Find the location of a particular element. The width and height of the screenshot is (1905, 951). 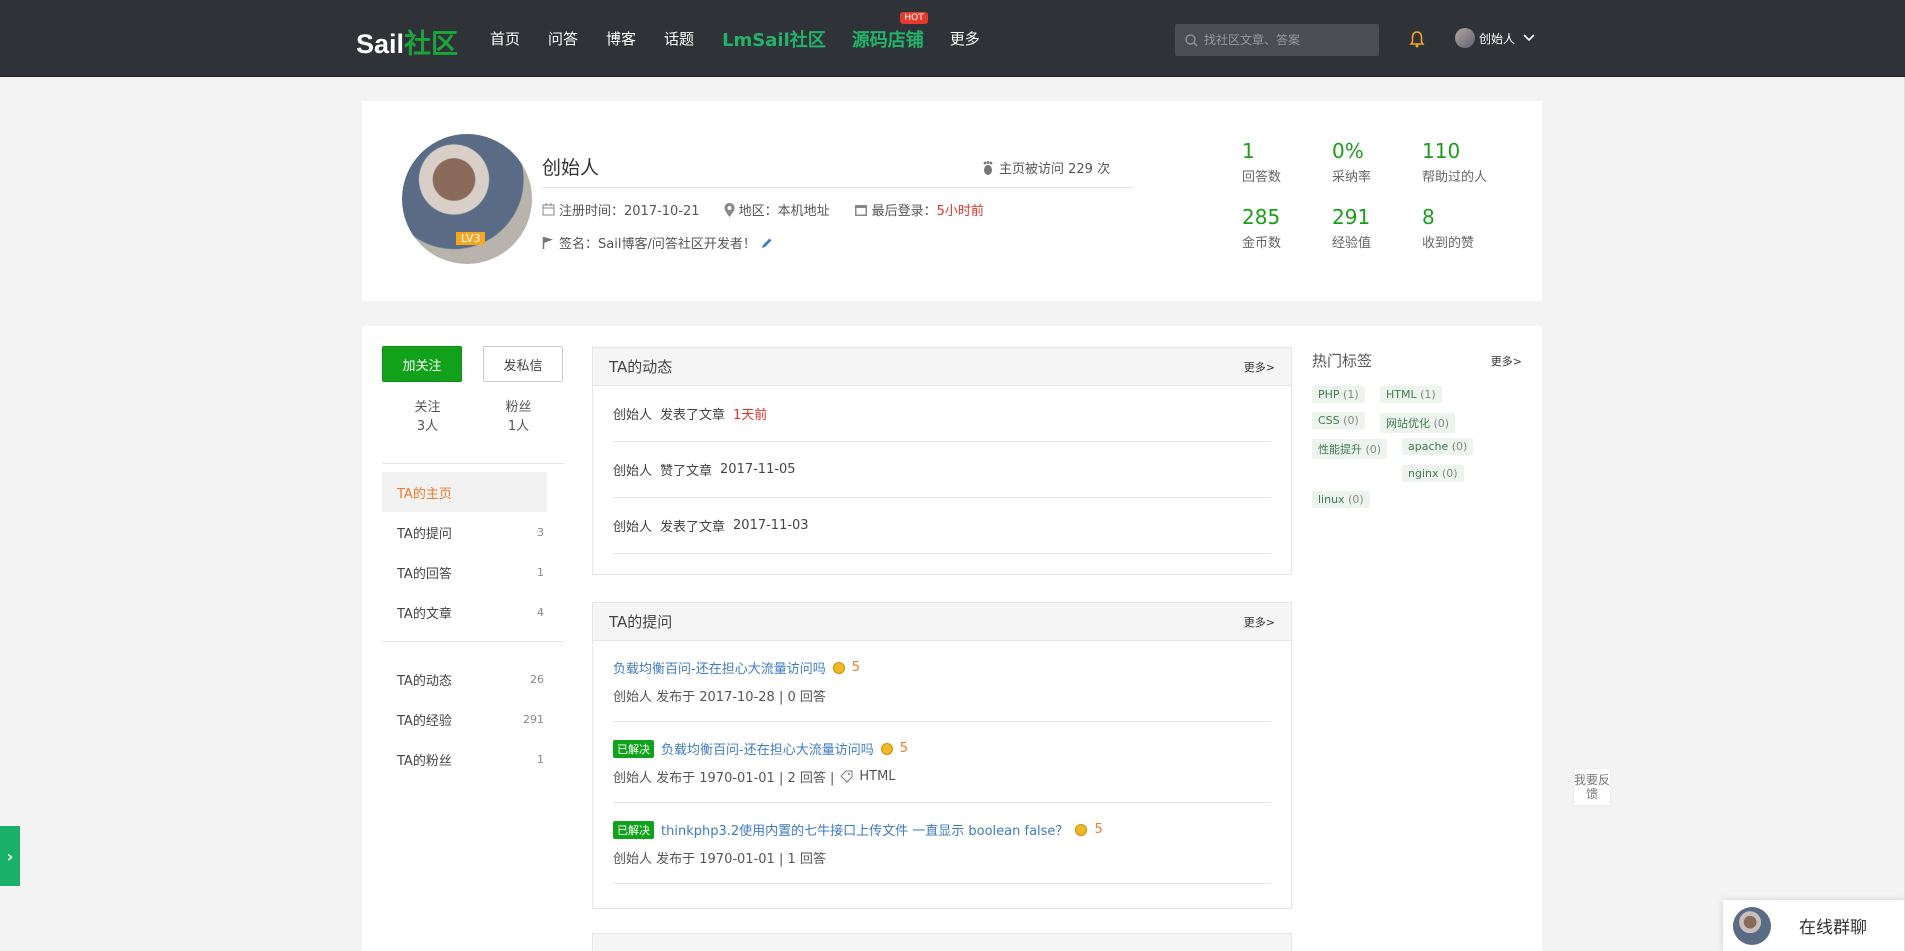

menu-item-home: TA的主页 is located at coordinates (464, 492).